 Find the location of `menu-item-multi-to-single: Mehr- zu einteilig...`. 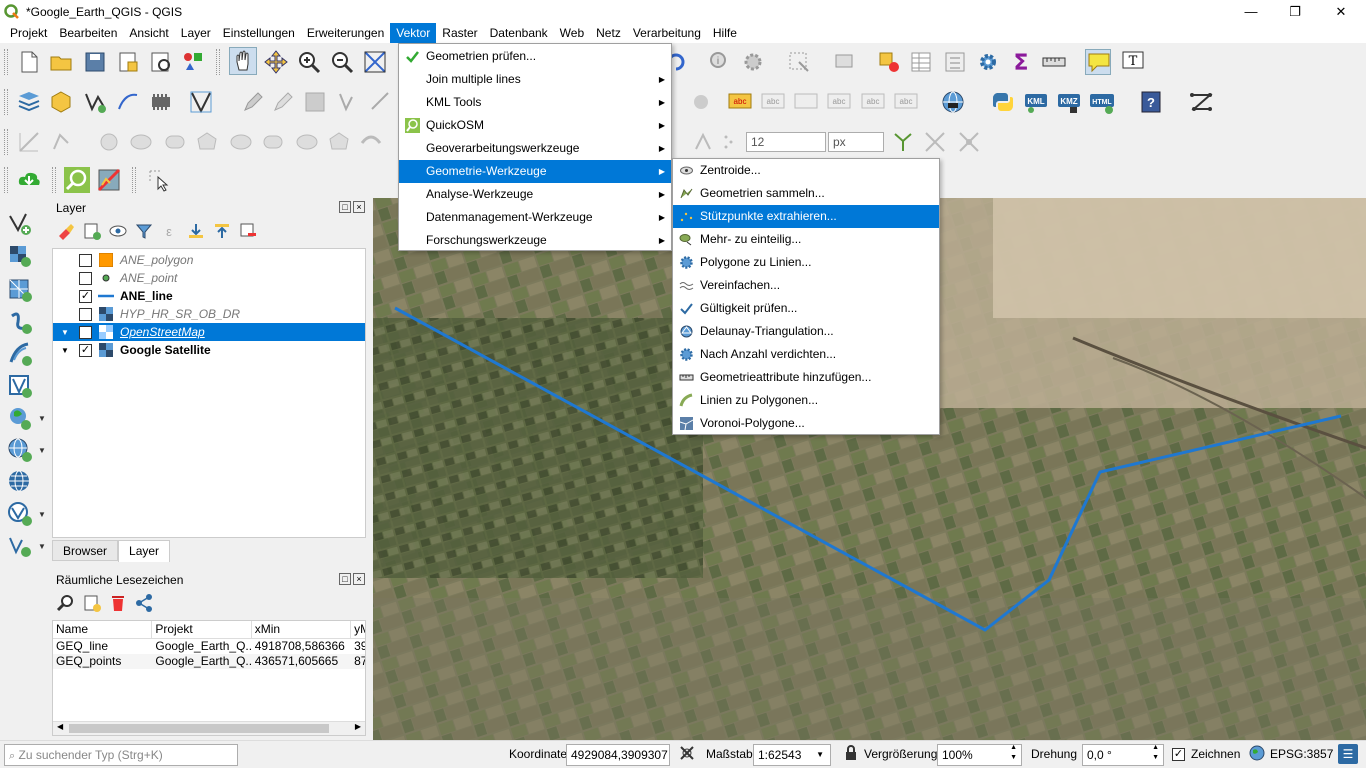

menu-item-multi-to-single: Mehr- zu einteilig... is located at coordinates (806, 239).